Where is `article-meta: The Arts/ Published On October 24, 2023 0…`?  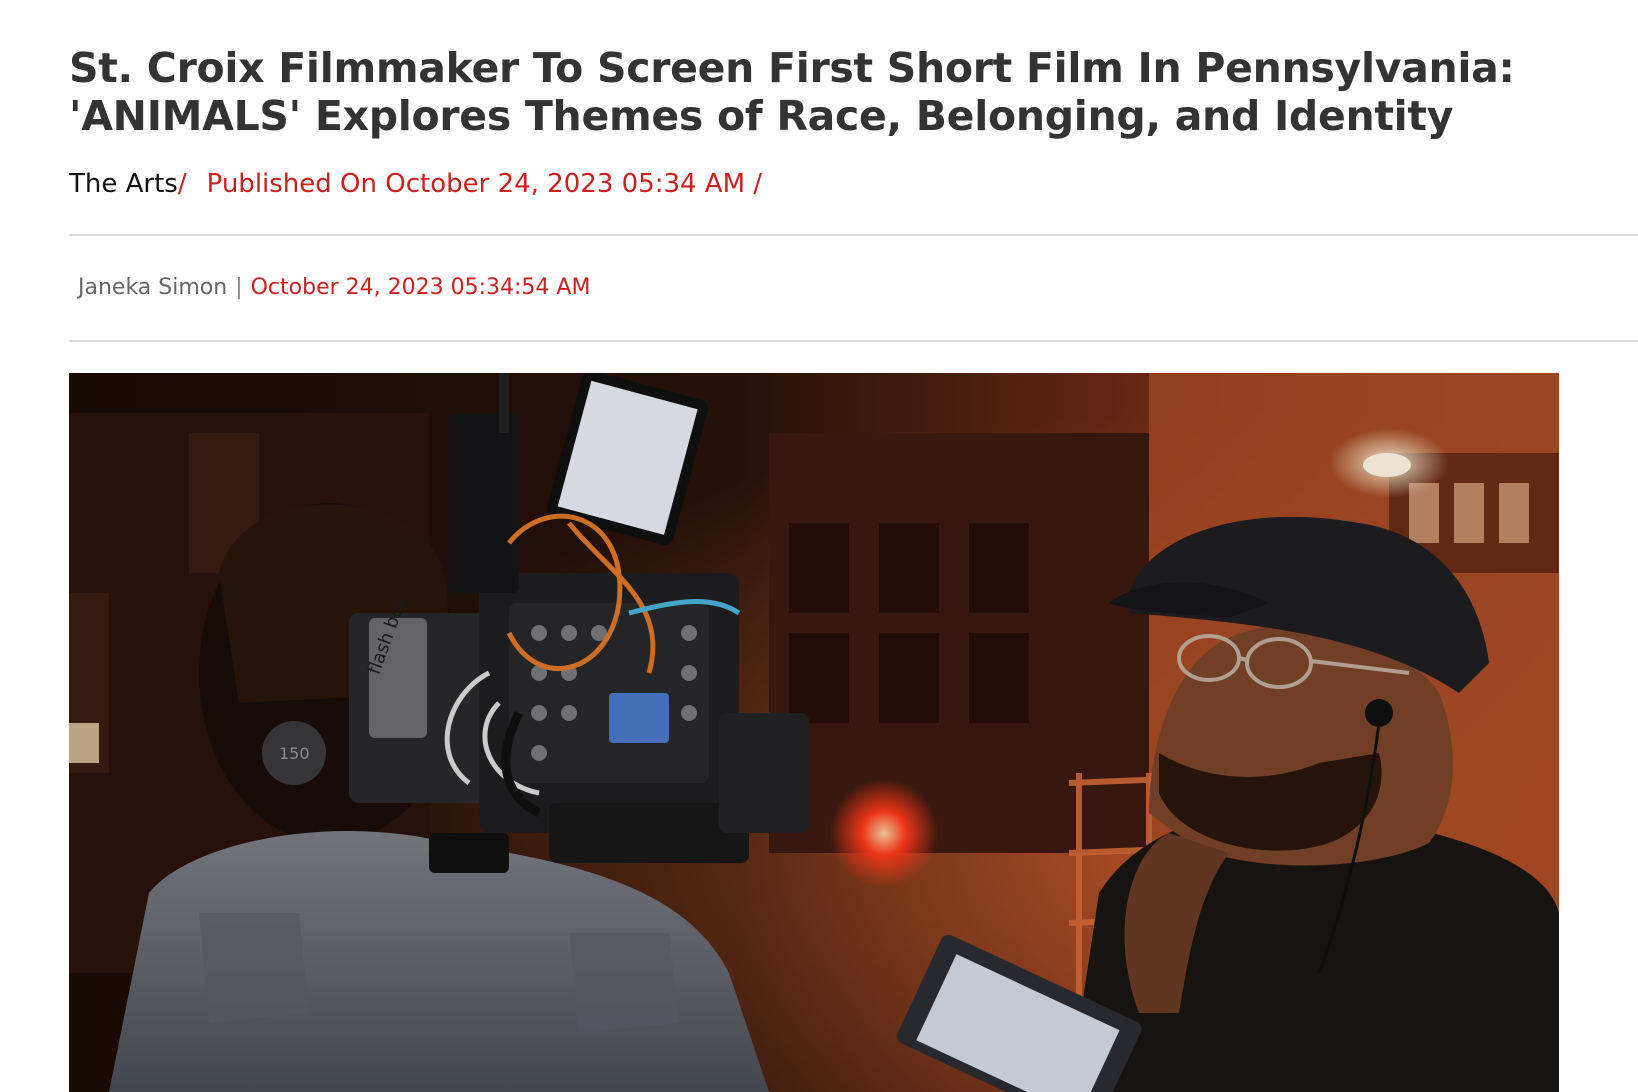
article-meta: The Arts/ Published On October 24, 2023 0… is located at coordinates (415, 184).